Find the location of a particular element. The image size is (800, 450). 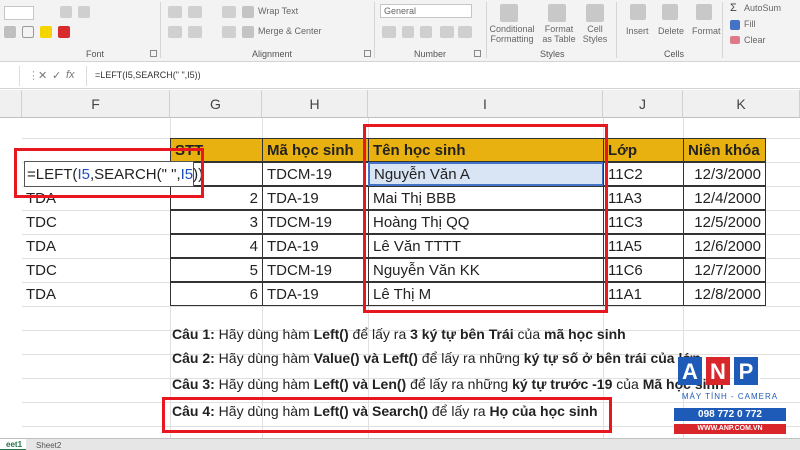

column-header-g: G is located at coordinates (216, 104).